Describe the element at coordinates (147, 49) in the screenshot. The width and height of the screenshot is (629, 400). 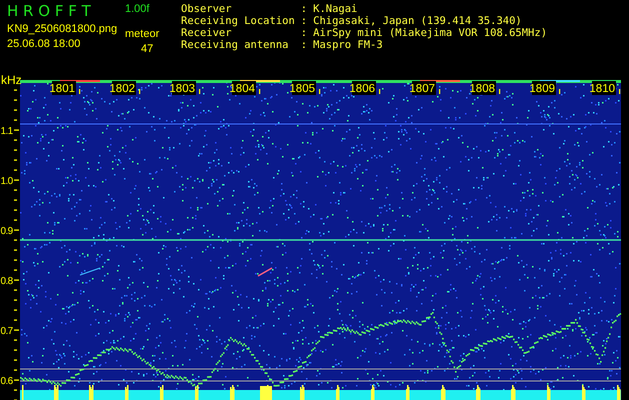
I see `meteor-count: 47` at that location.